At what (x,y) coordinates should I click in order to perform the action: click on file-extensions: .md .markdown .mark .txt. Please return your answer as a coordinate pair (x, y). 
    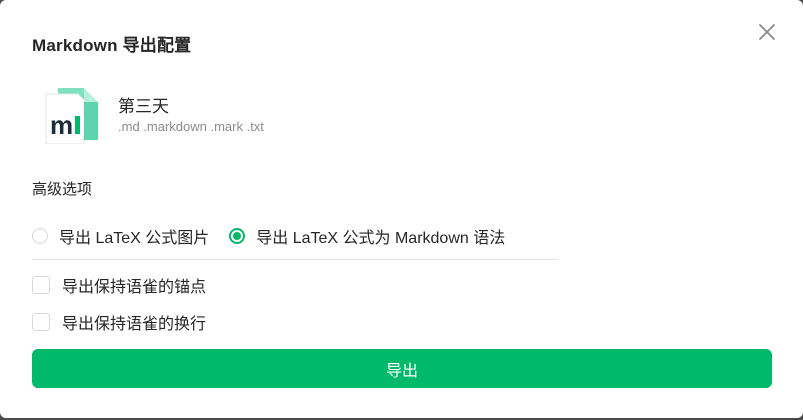
    Looking at the image, I should click on (191, 126).